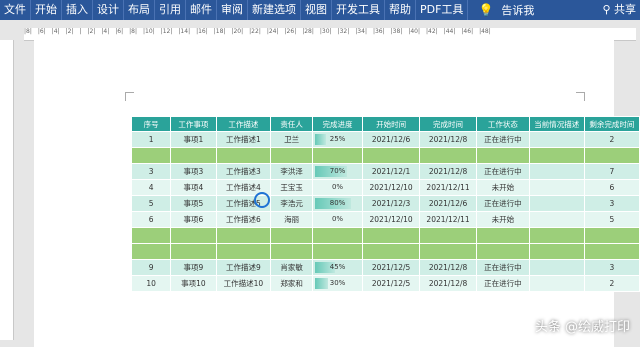  What do you see at coordinates (391, 219) in the screenshot?
I see `table-cell: 2021/12/10` at bounding box center [391, 219].